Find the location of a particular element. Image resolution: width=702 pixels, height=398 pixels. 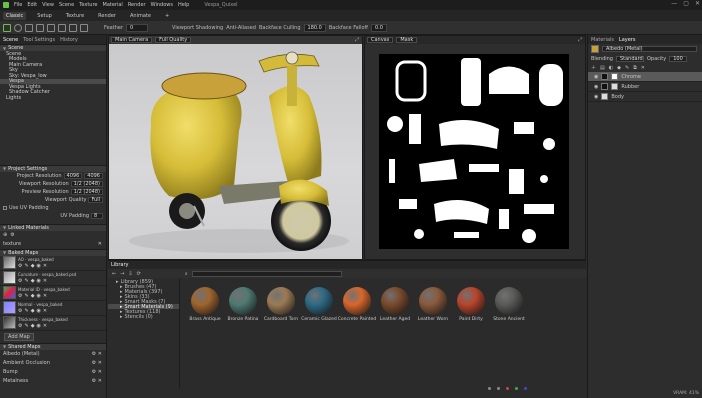

baked-maps-header: ▼ Baked Maps is located at coordinates (53, 252).